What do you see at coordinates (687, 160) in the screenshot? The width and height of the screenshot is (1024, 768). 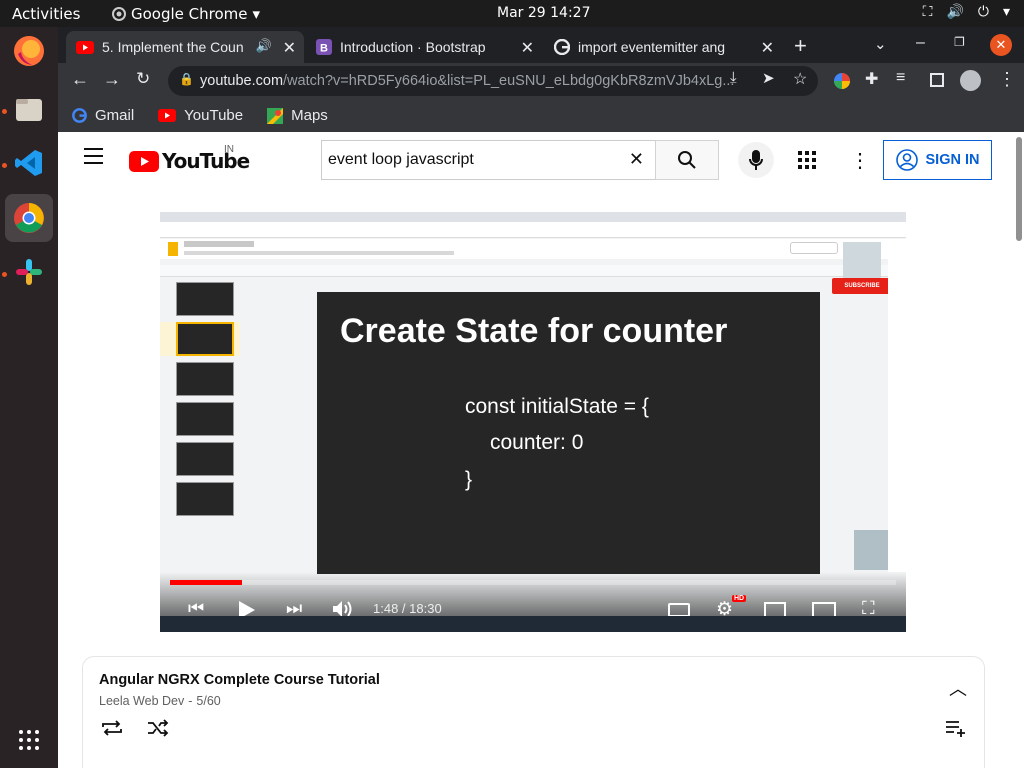 I see `search-button` at bounding box center [687, 160].